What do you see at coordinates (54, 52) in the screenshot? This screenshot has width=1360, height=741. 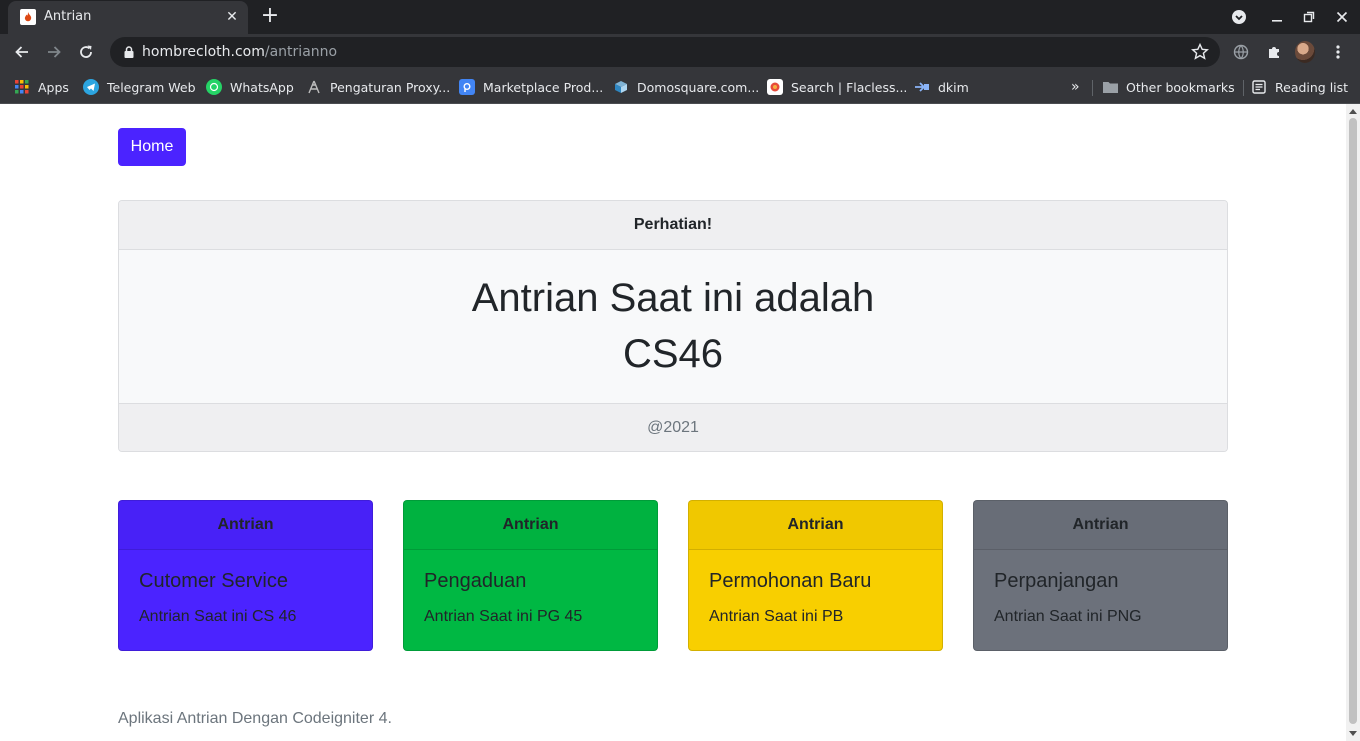 I see `forward-icon` at bounding box center [54, 52].